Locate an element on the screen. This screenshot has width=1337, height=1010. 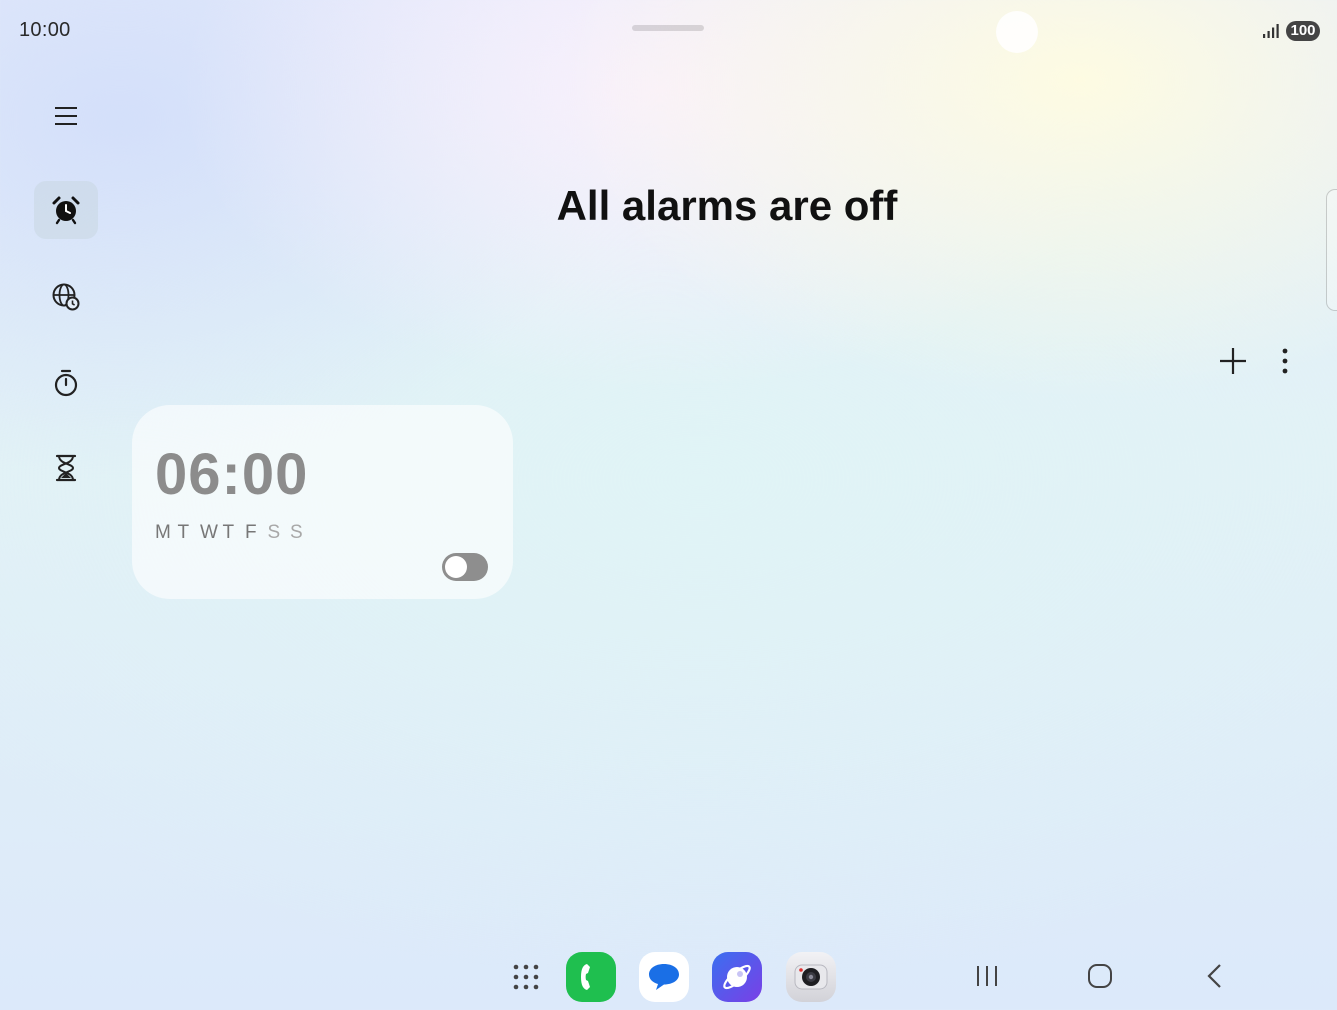
front-camera-cutout is located at coordinates (1017, 32).